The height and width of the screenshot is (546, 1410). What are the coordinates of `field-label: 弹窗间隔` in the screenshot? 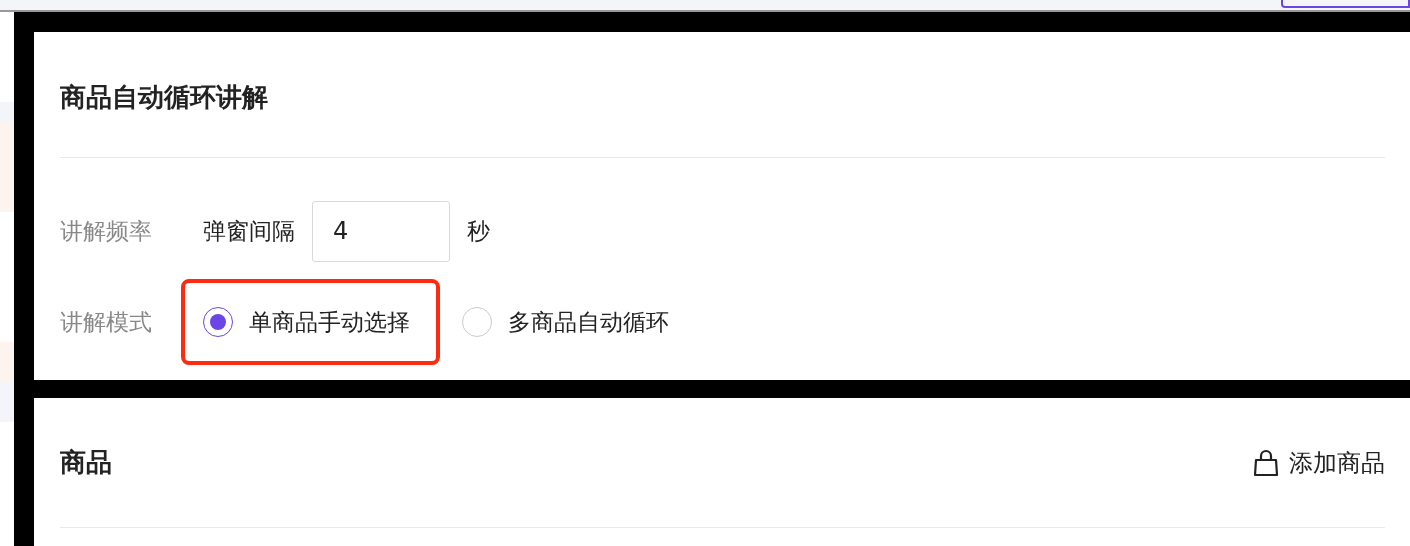 It's located at (249, 231).